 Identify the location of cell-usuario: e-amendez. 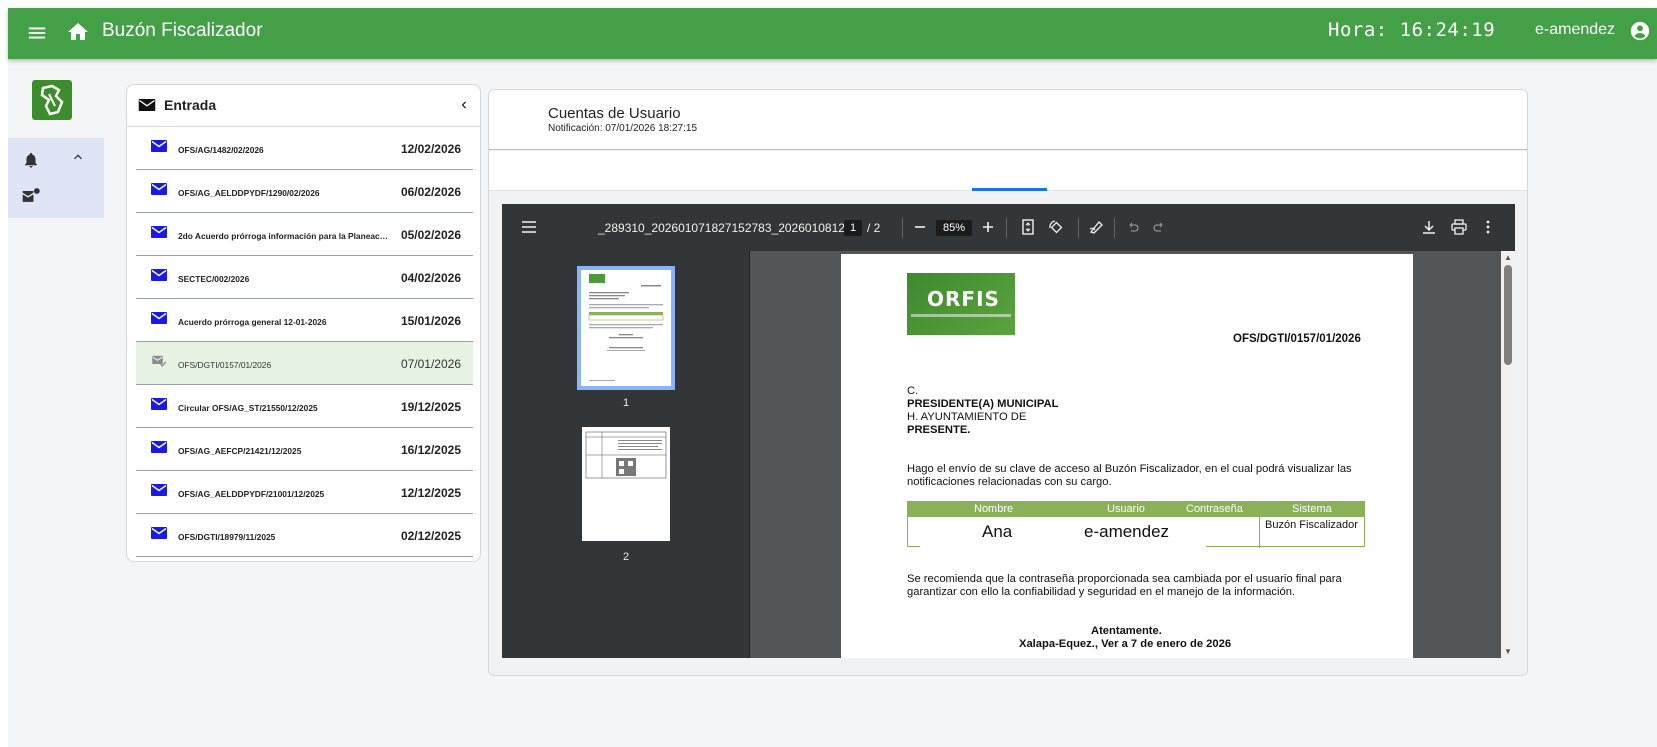
(1127, 531).